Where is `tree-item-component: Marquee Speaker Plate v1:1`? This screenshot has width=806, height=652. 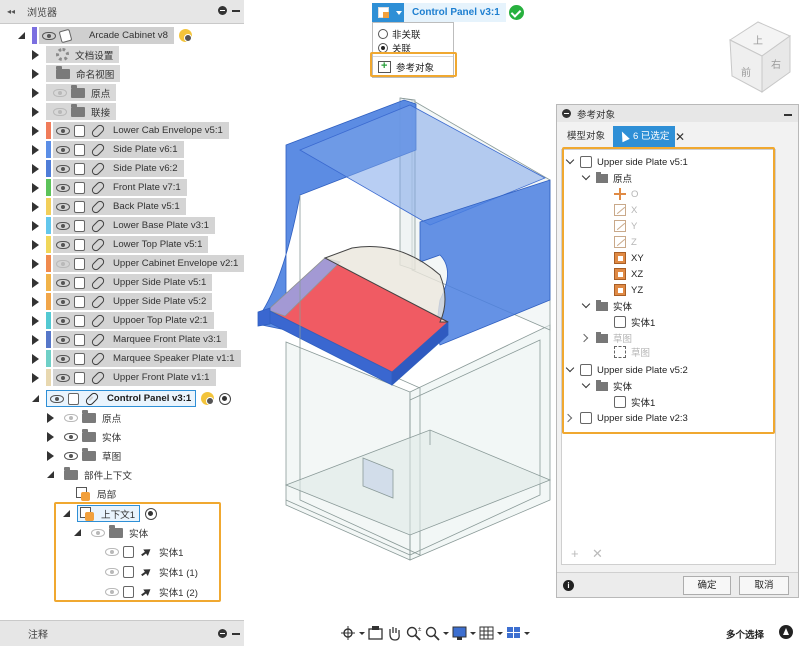 tree-item-component: Marquee Speaker Plate v1:1 is located at coordinates (135, 358).